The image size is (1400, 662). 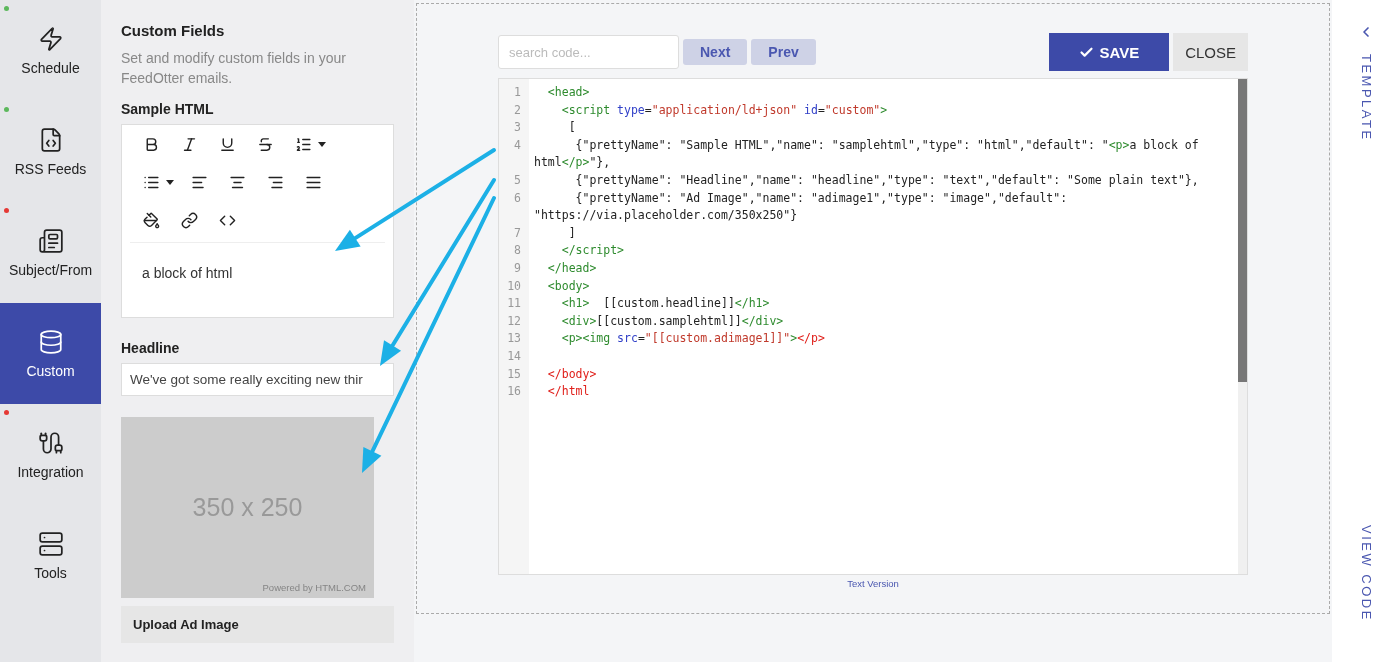 What do you see at coordinates (50, 151) in the screenshot?
I see `sidebar-item: RSS Feeds` at bounding box center [50, 151].